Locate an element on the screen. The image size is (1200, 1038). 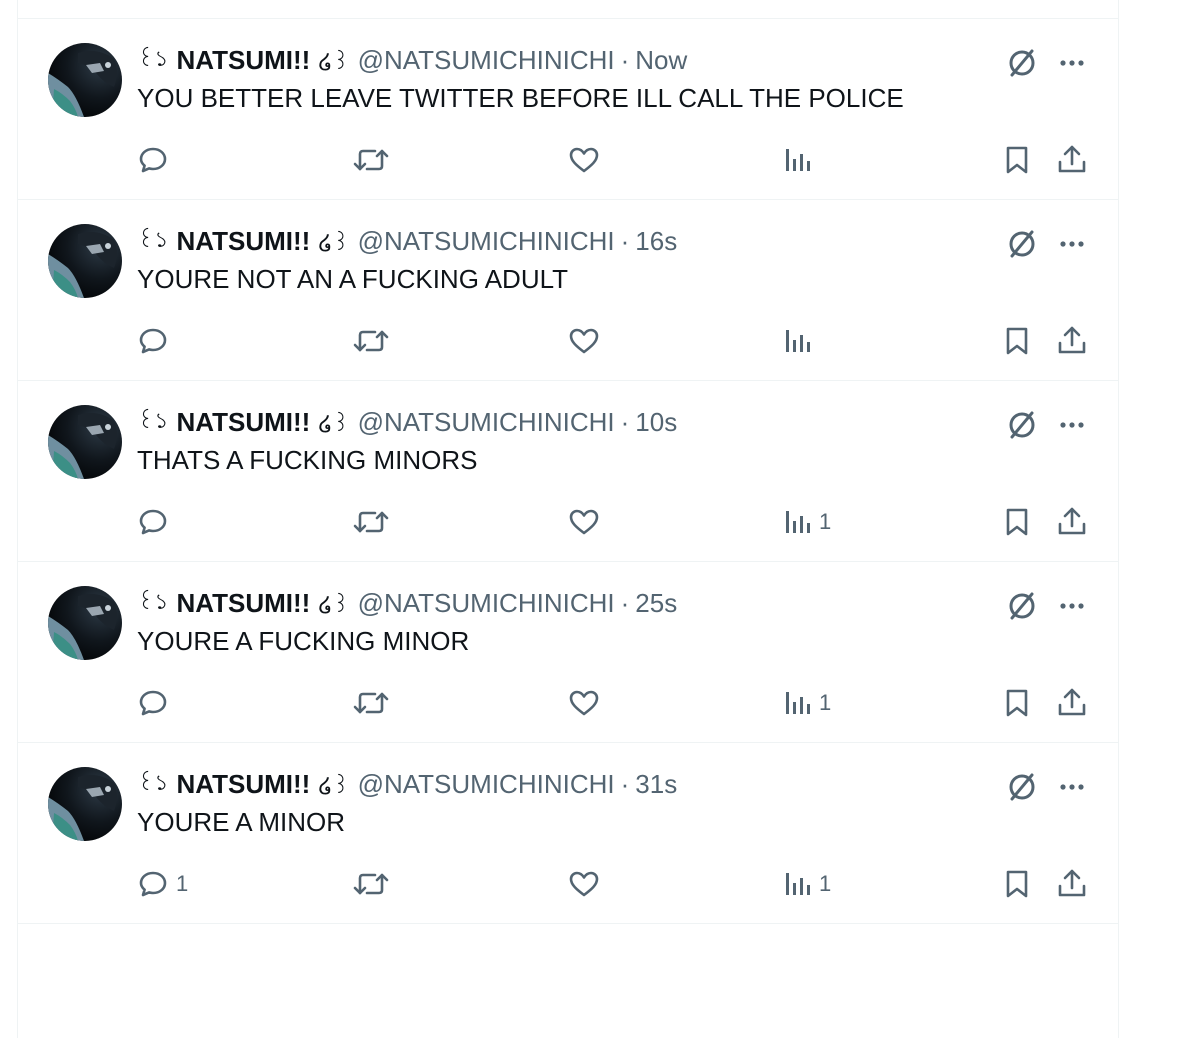
timestamp: 25s is located at coordinates (656, 603).